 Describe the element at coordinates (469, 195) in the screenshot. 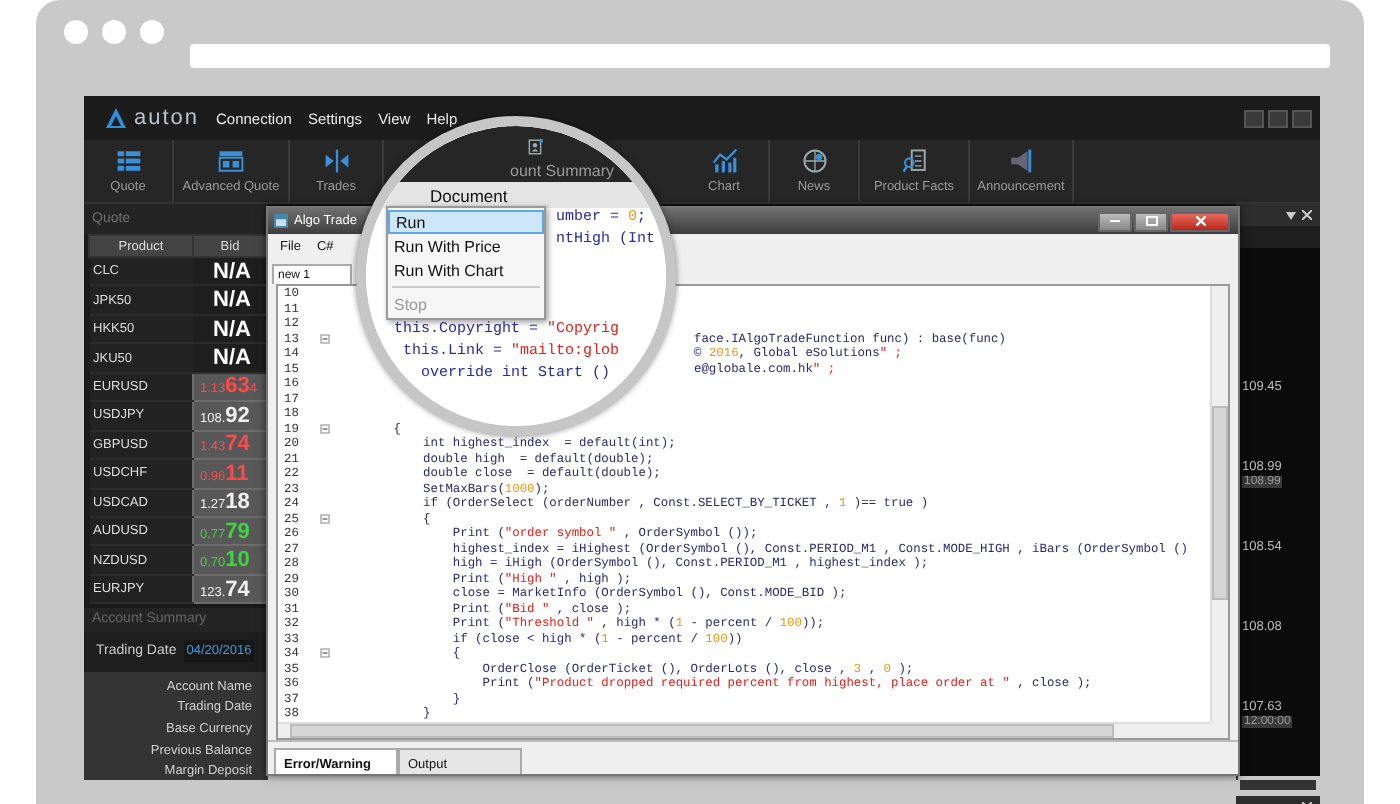

I see `menu-title: Document` at that location.